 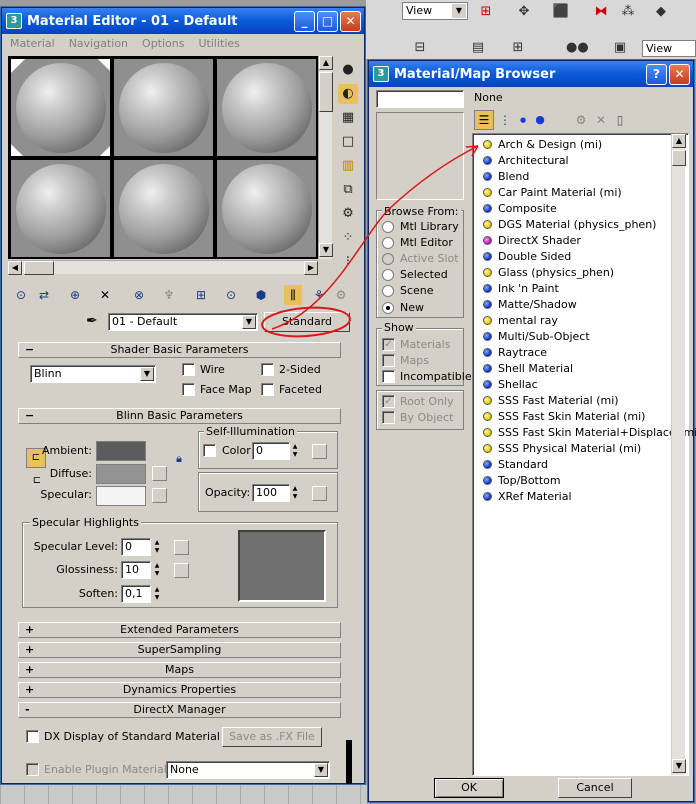 What do you see at coordinates (21, 295) in the screenshot?
I see `get-material-icon: ⊙` at bounding box center [21, 295].